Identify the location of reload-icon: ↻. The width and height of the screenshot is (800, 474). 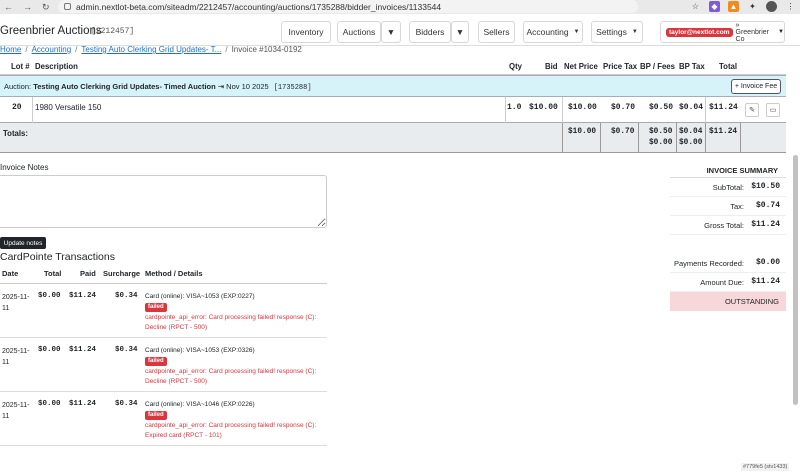
(46, 7).